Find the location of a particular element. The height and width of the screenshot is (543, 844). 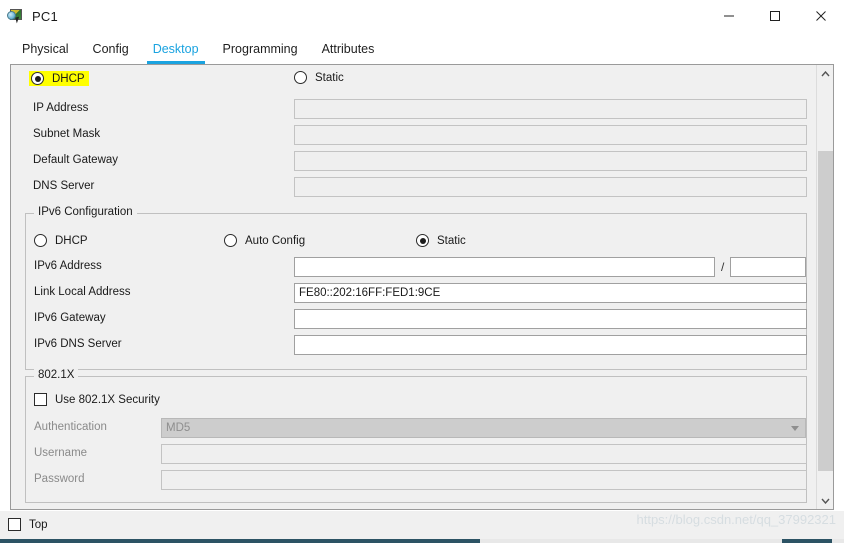

ipv4-static-label: Static is located at coordinates (329, 77).